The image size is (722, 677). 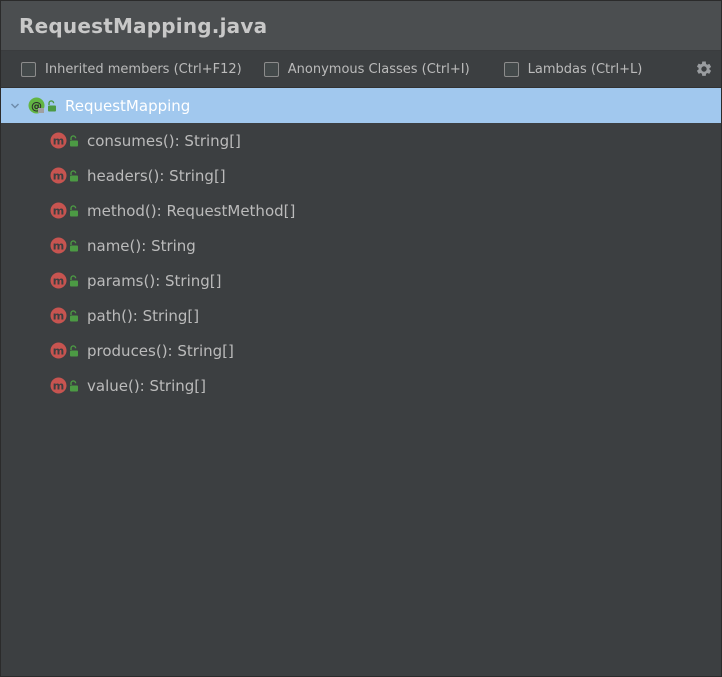 What do you see at coordinates (146, 385) in the screenshot?
I see `member-label: value(): String[]` at bounding box center [146, 385].